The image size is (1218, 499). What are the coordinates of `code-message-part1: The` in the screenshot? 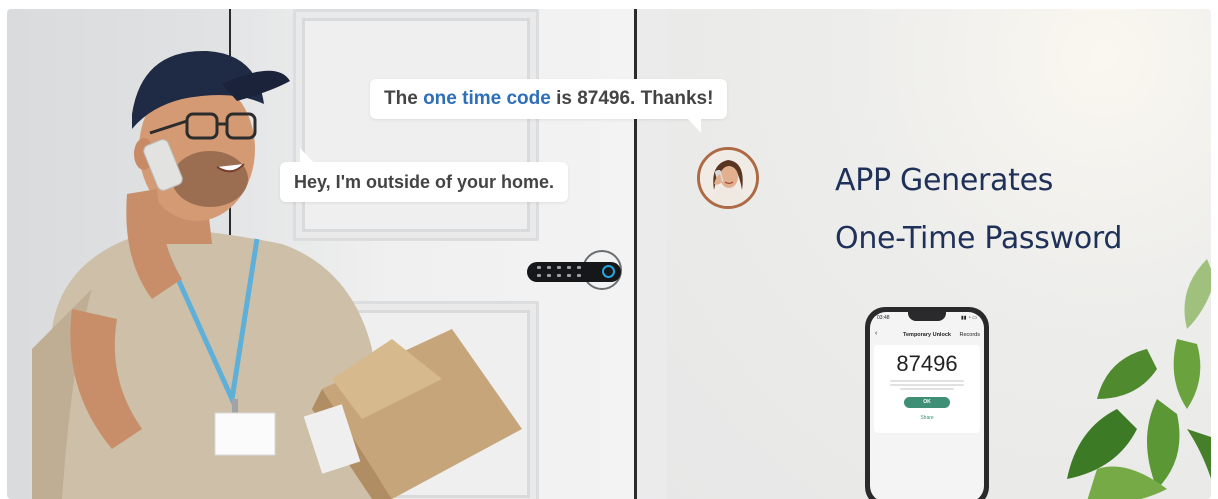 It's located at (404, 98).